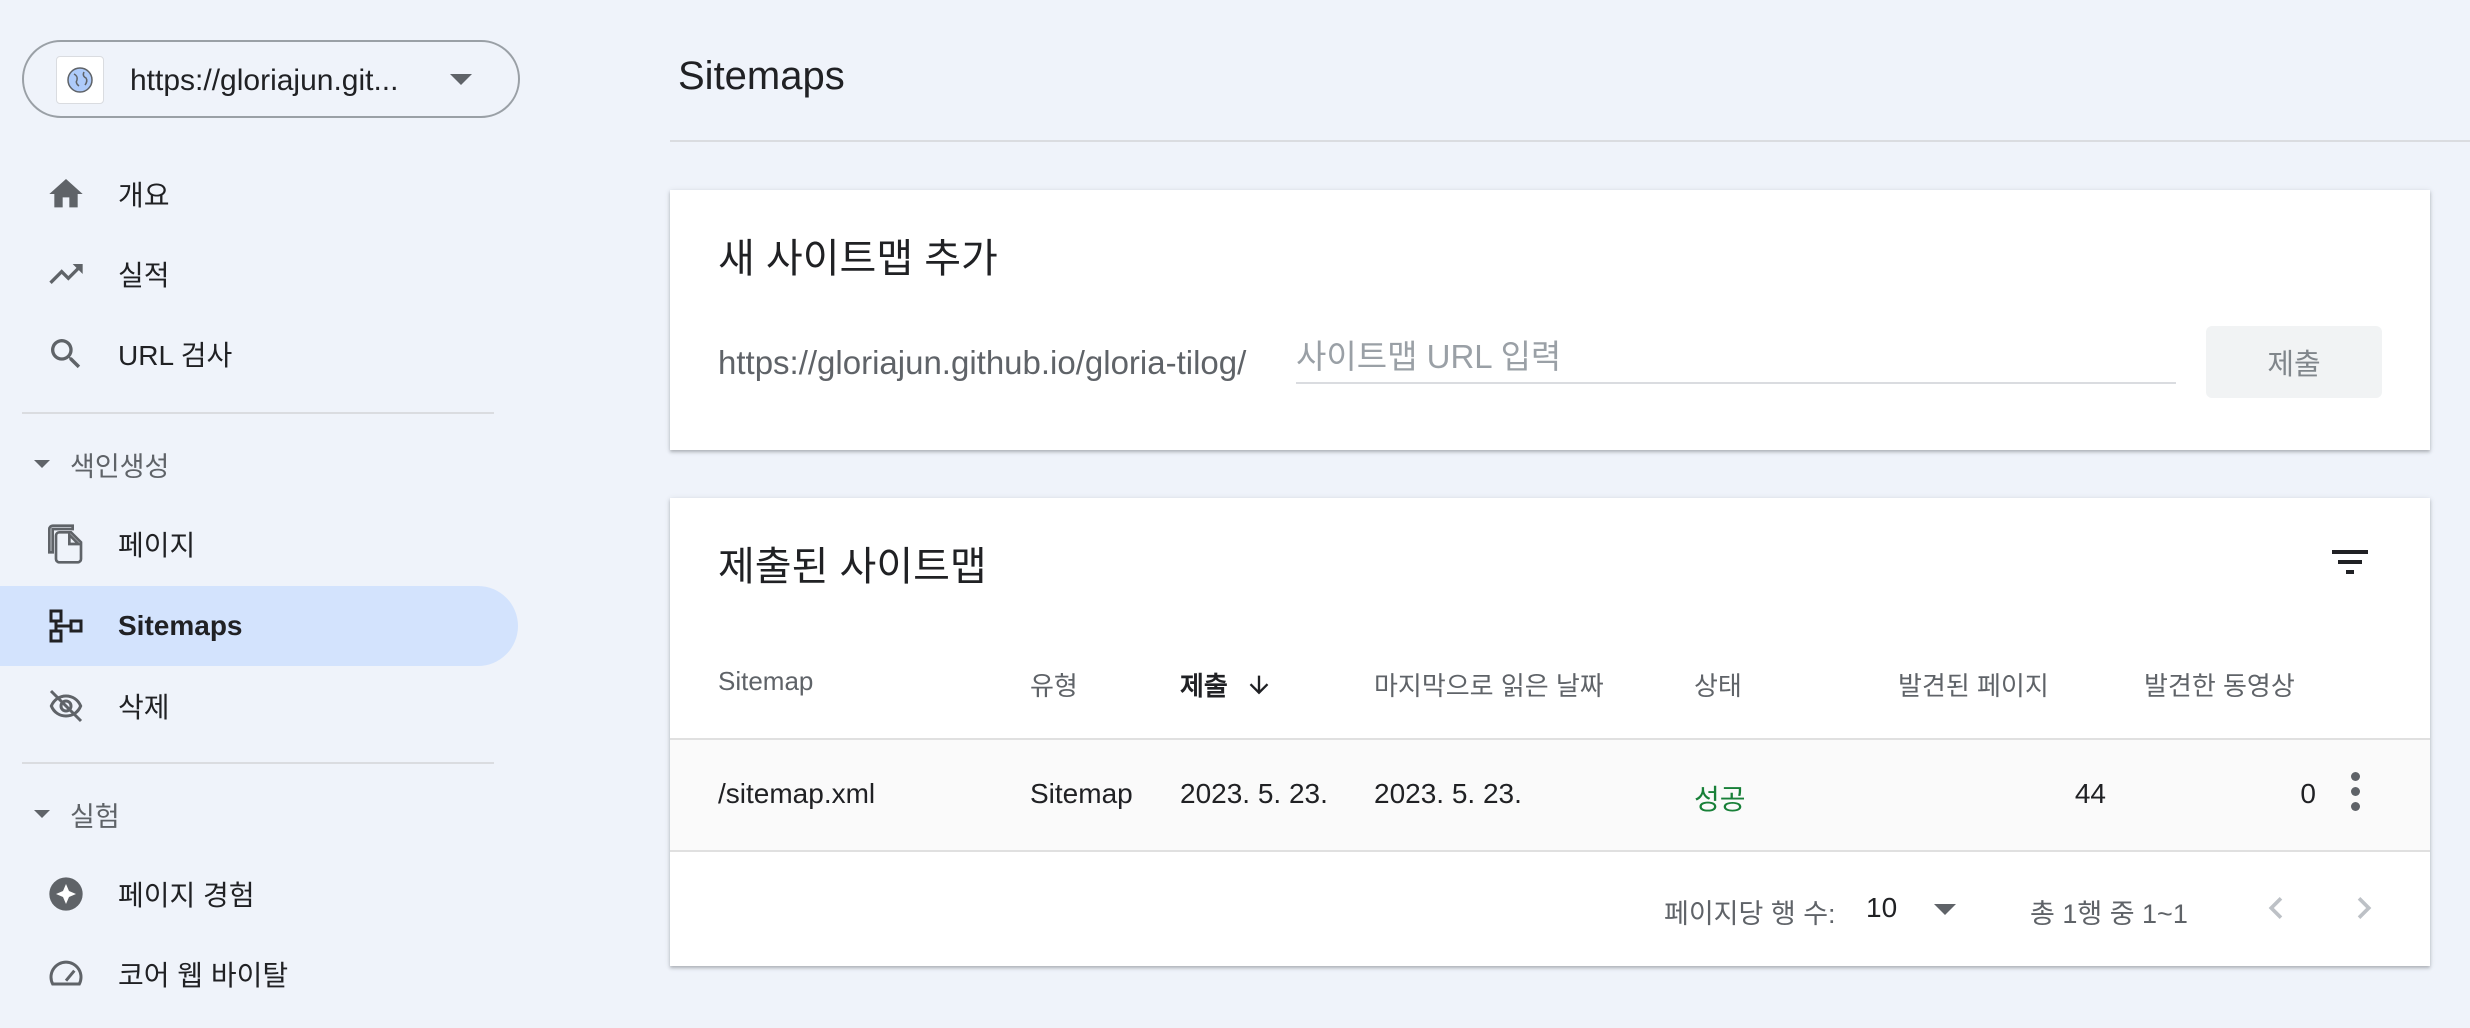 The width and height of the screenshot is (2470, 1028). What do you see at coordinates (2109, 914) in the screenshot?
I see `pagination-range: 총 1행 중 1~1` at bounding box center [2109, 914].